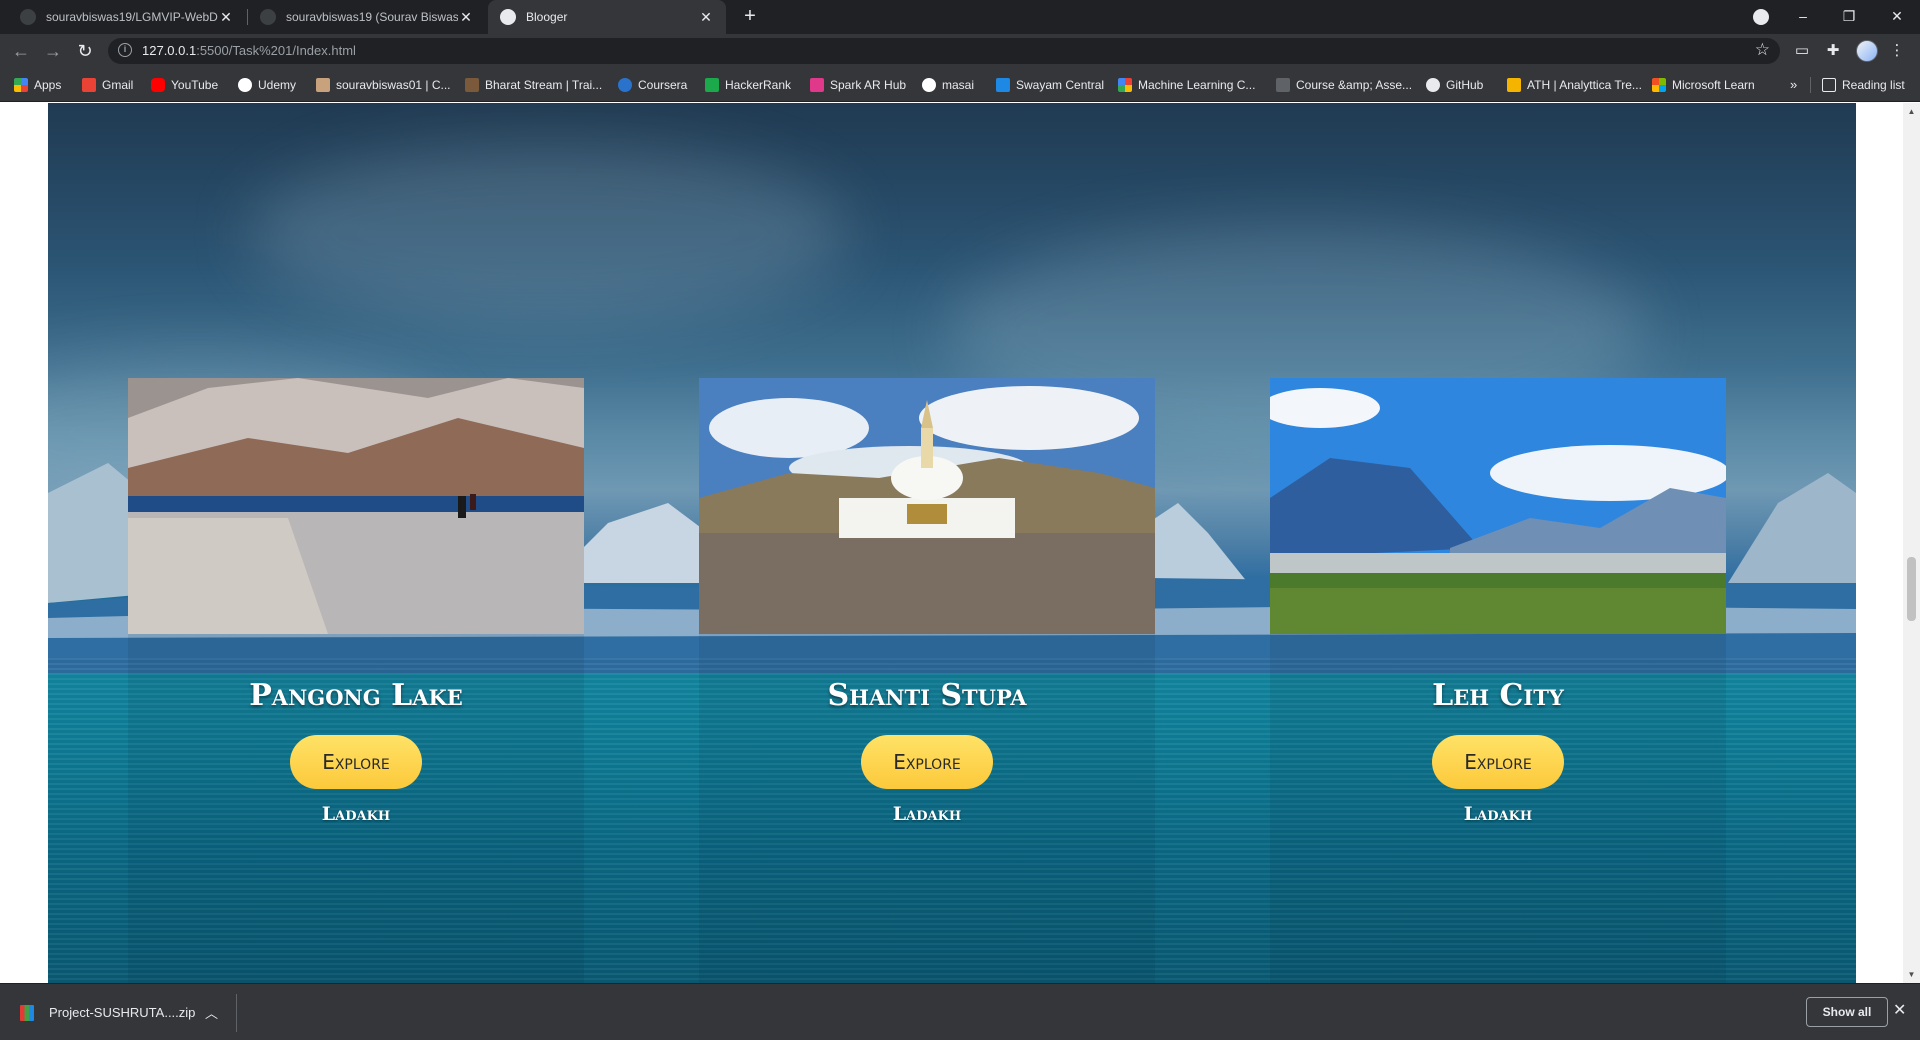 This screenshot has width=1920, height=1040. Describe the element at coordinates (1849, 17) in the screenshot. I see `restore-icon: ❐` at that location.